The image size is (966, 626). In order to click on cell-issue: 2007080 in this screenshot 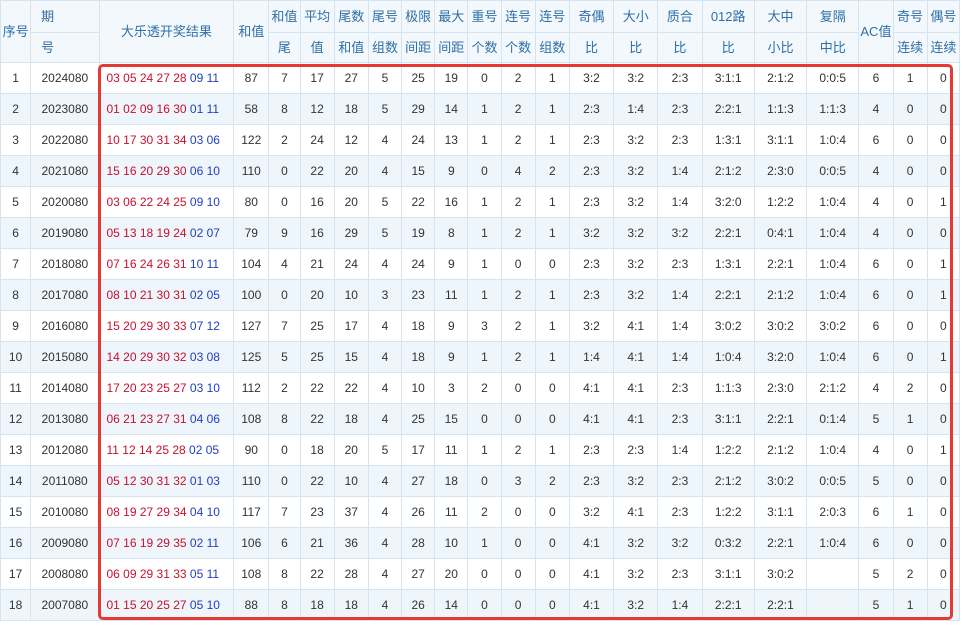, I will do `click(65, 605)`.